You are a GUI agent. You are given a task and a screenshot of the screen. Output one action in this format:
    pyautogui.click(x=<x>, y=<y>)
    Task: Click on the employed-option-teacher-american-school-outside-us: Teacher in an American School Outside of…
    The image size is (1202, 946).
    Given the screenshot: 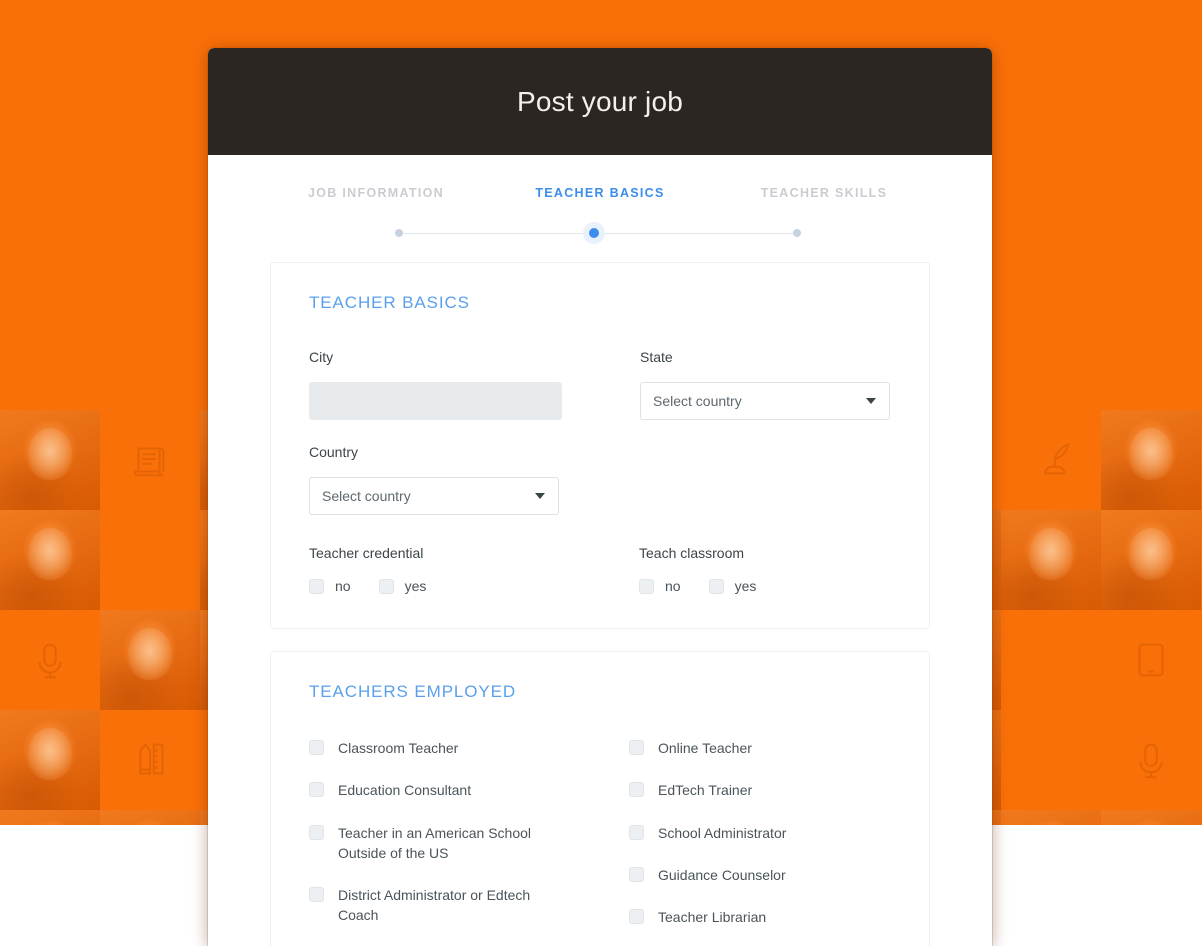 What is the action you would take?
    pyautogui.click(x=440, y=843)
    